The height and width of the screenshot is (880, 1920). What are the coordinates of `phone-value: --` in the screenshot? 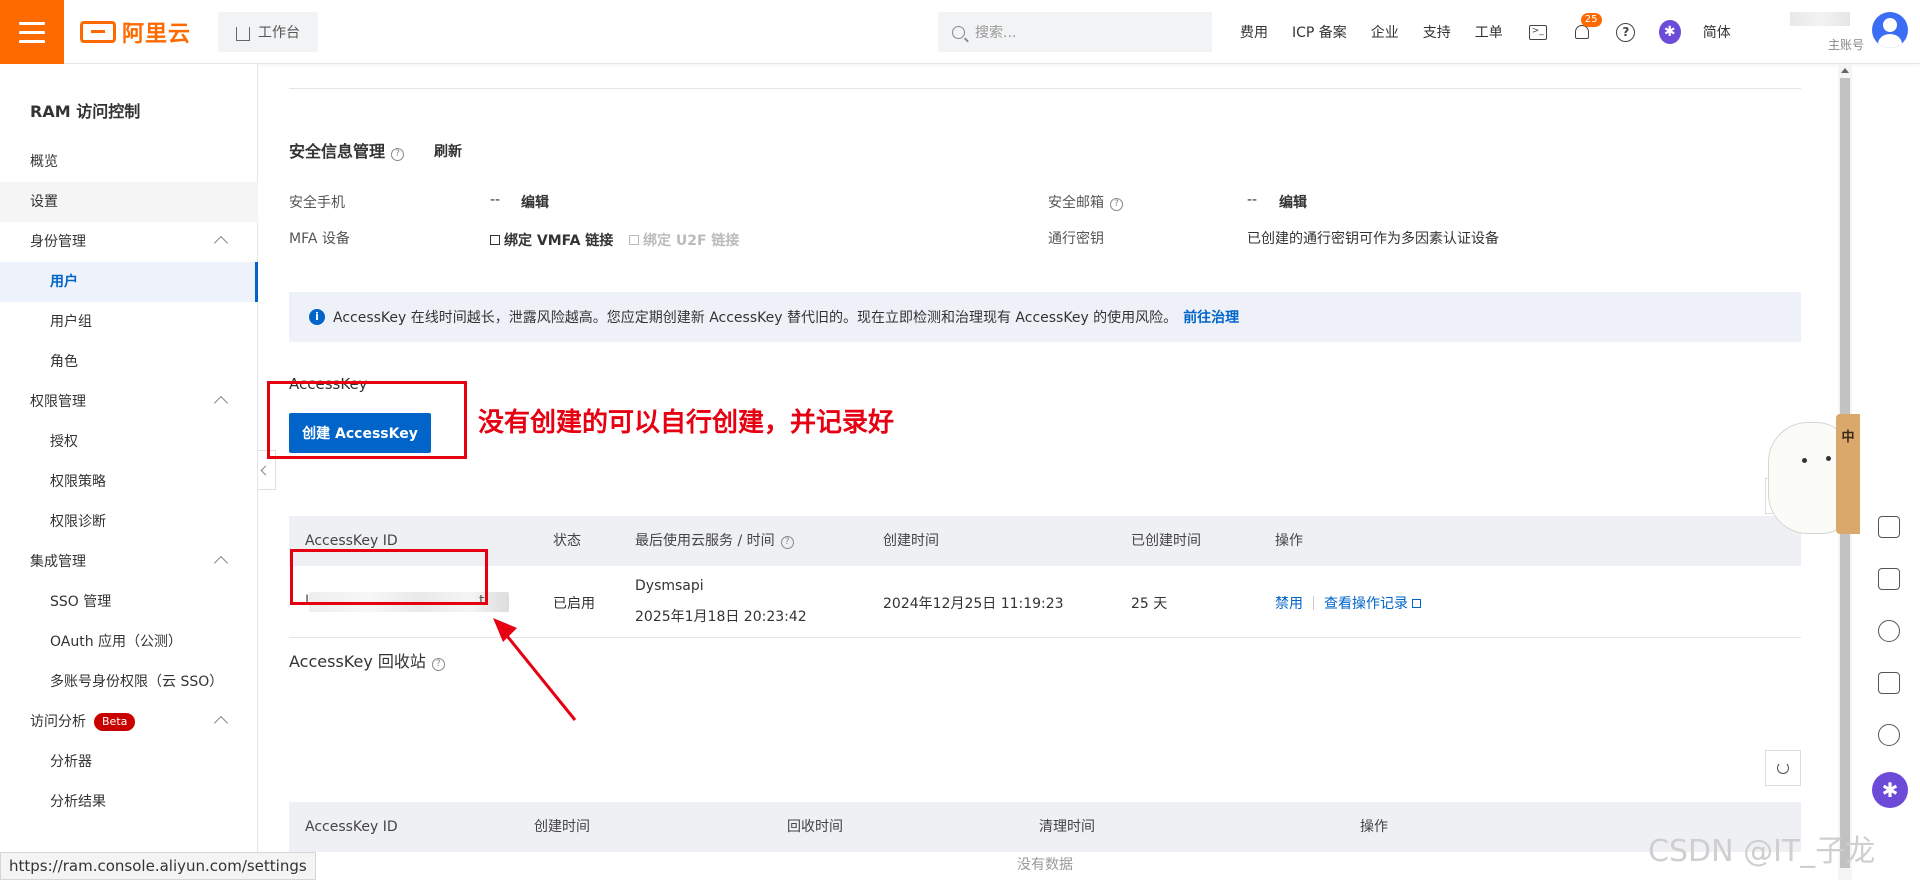 It's located at (495, 200).